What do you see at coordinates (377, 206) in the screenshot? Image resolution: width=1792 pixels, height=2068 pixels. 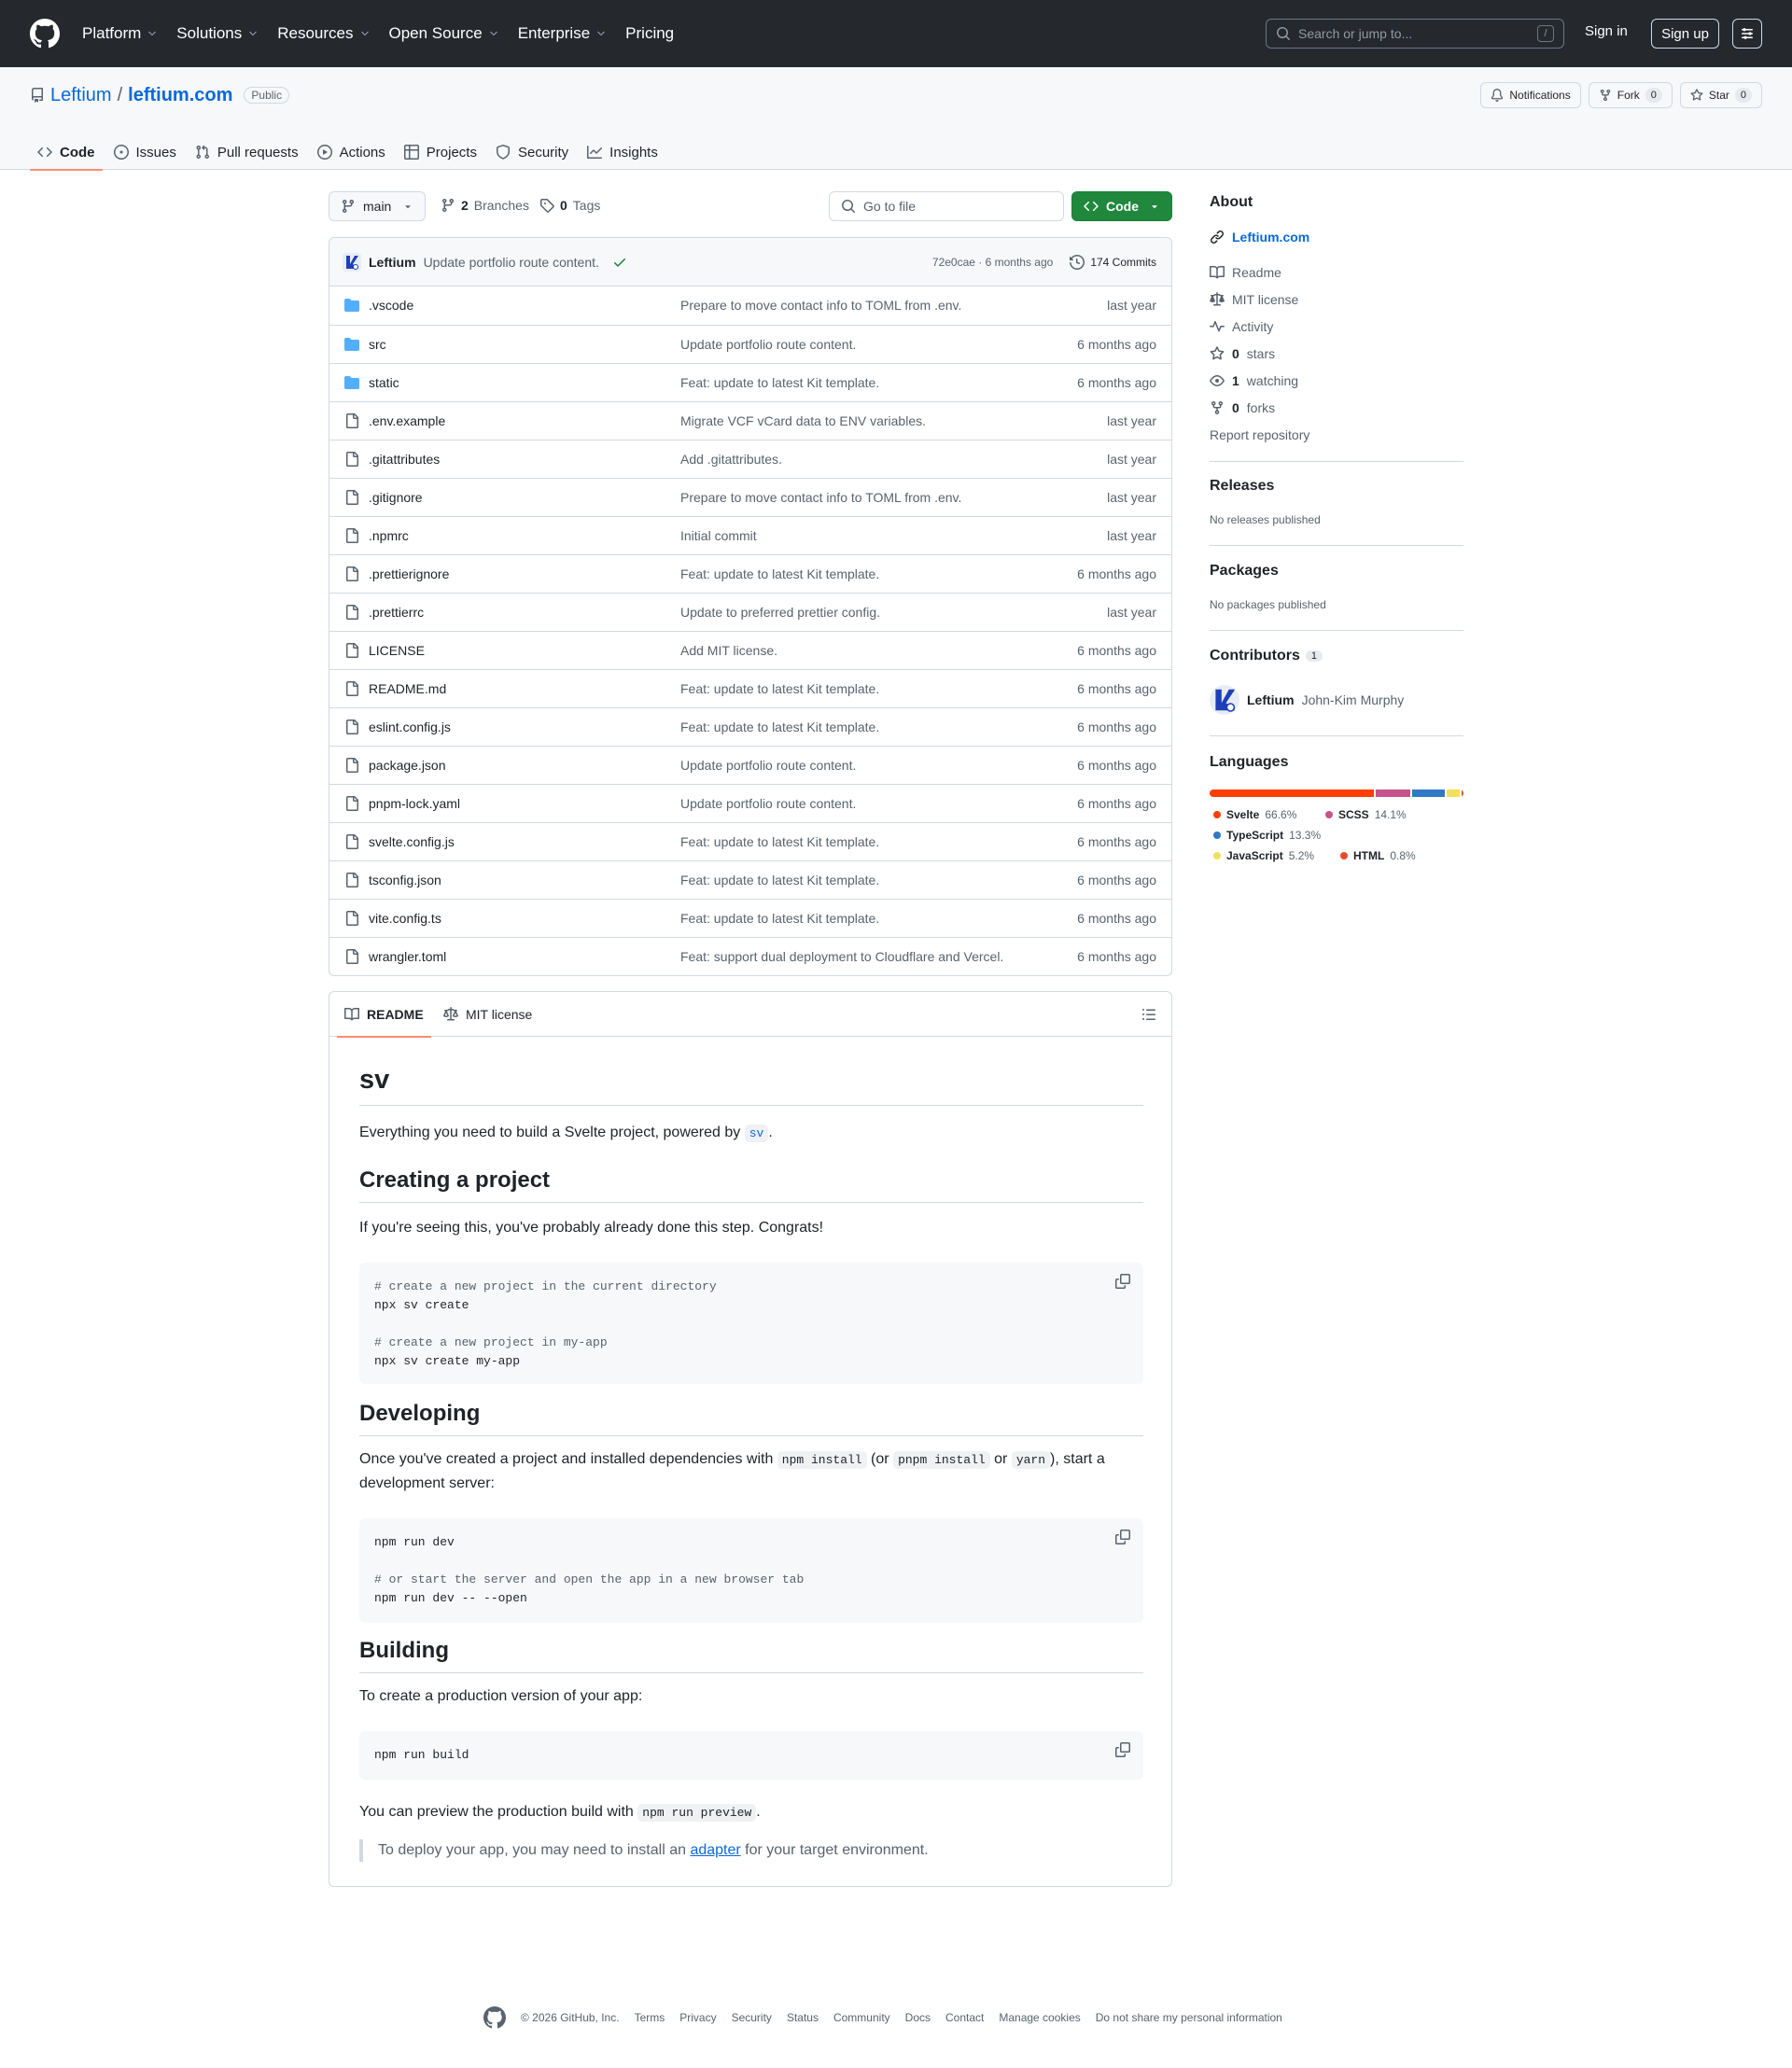 I see `branch-select-button: main` at bounding box center [377, 206].